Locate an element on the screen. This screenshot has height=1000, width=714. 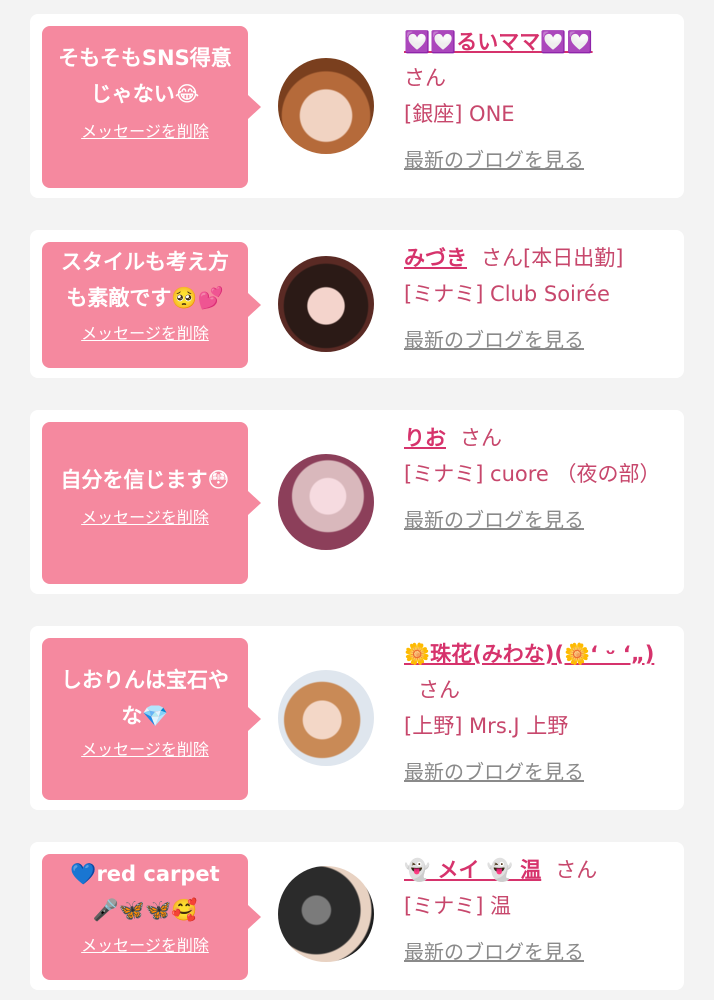
name-suffix: [本日出勤] is located at coordinates (573, 258).